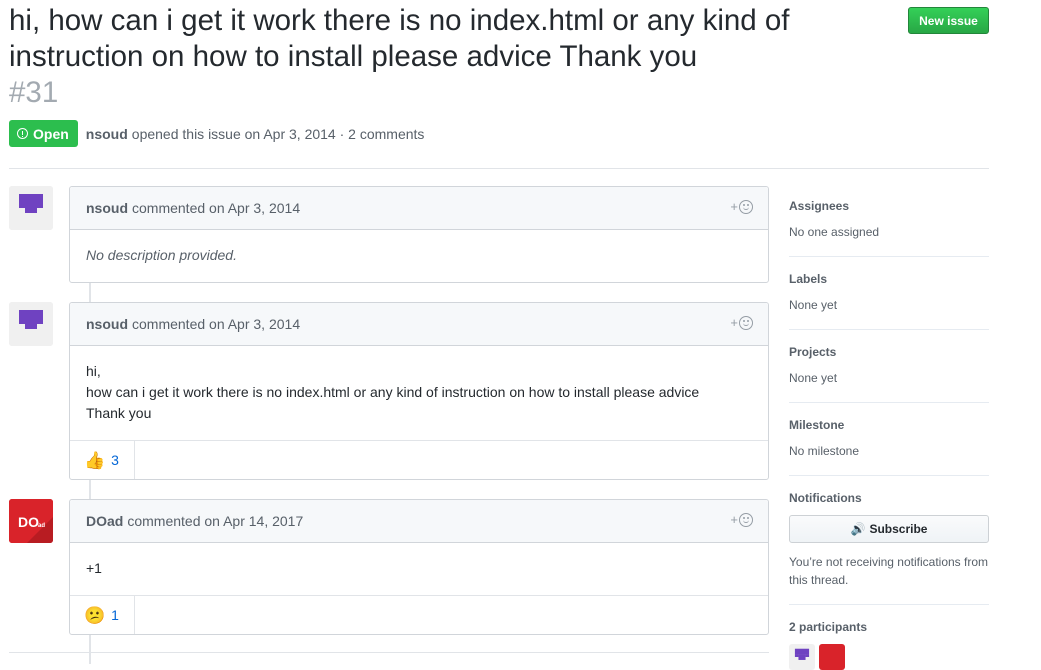 The height and width of the screenshot is (670, 1041). I want to click on participants-avatars, so click(889, 657).